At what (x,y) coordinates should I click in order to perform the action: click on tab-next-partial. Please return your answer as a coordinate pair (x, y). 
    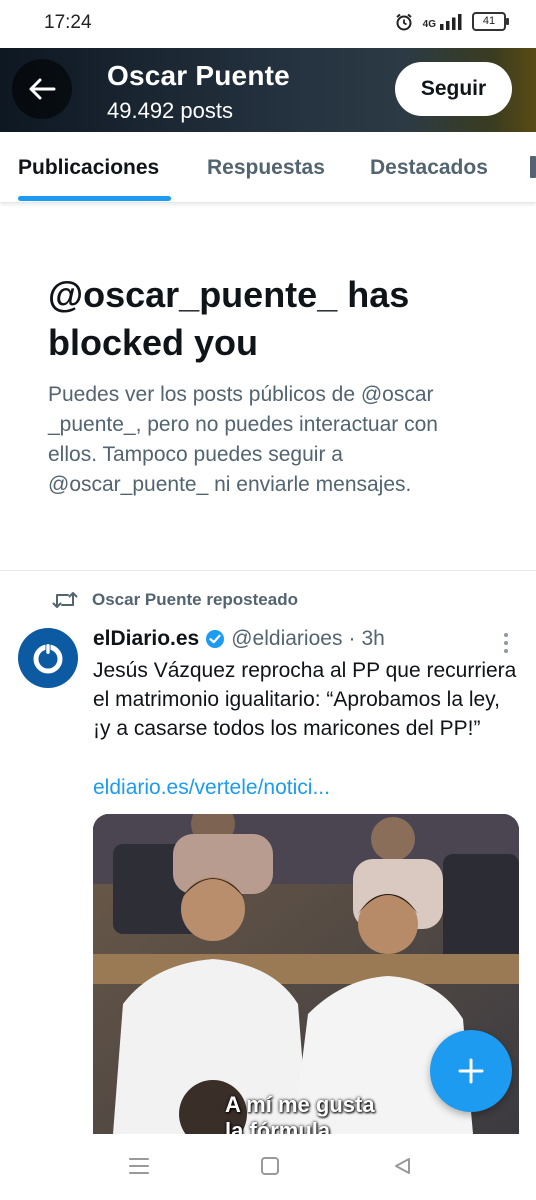
    Looking at the image, I should click on (533, 167).